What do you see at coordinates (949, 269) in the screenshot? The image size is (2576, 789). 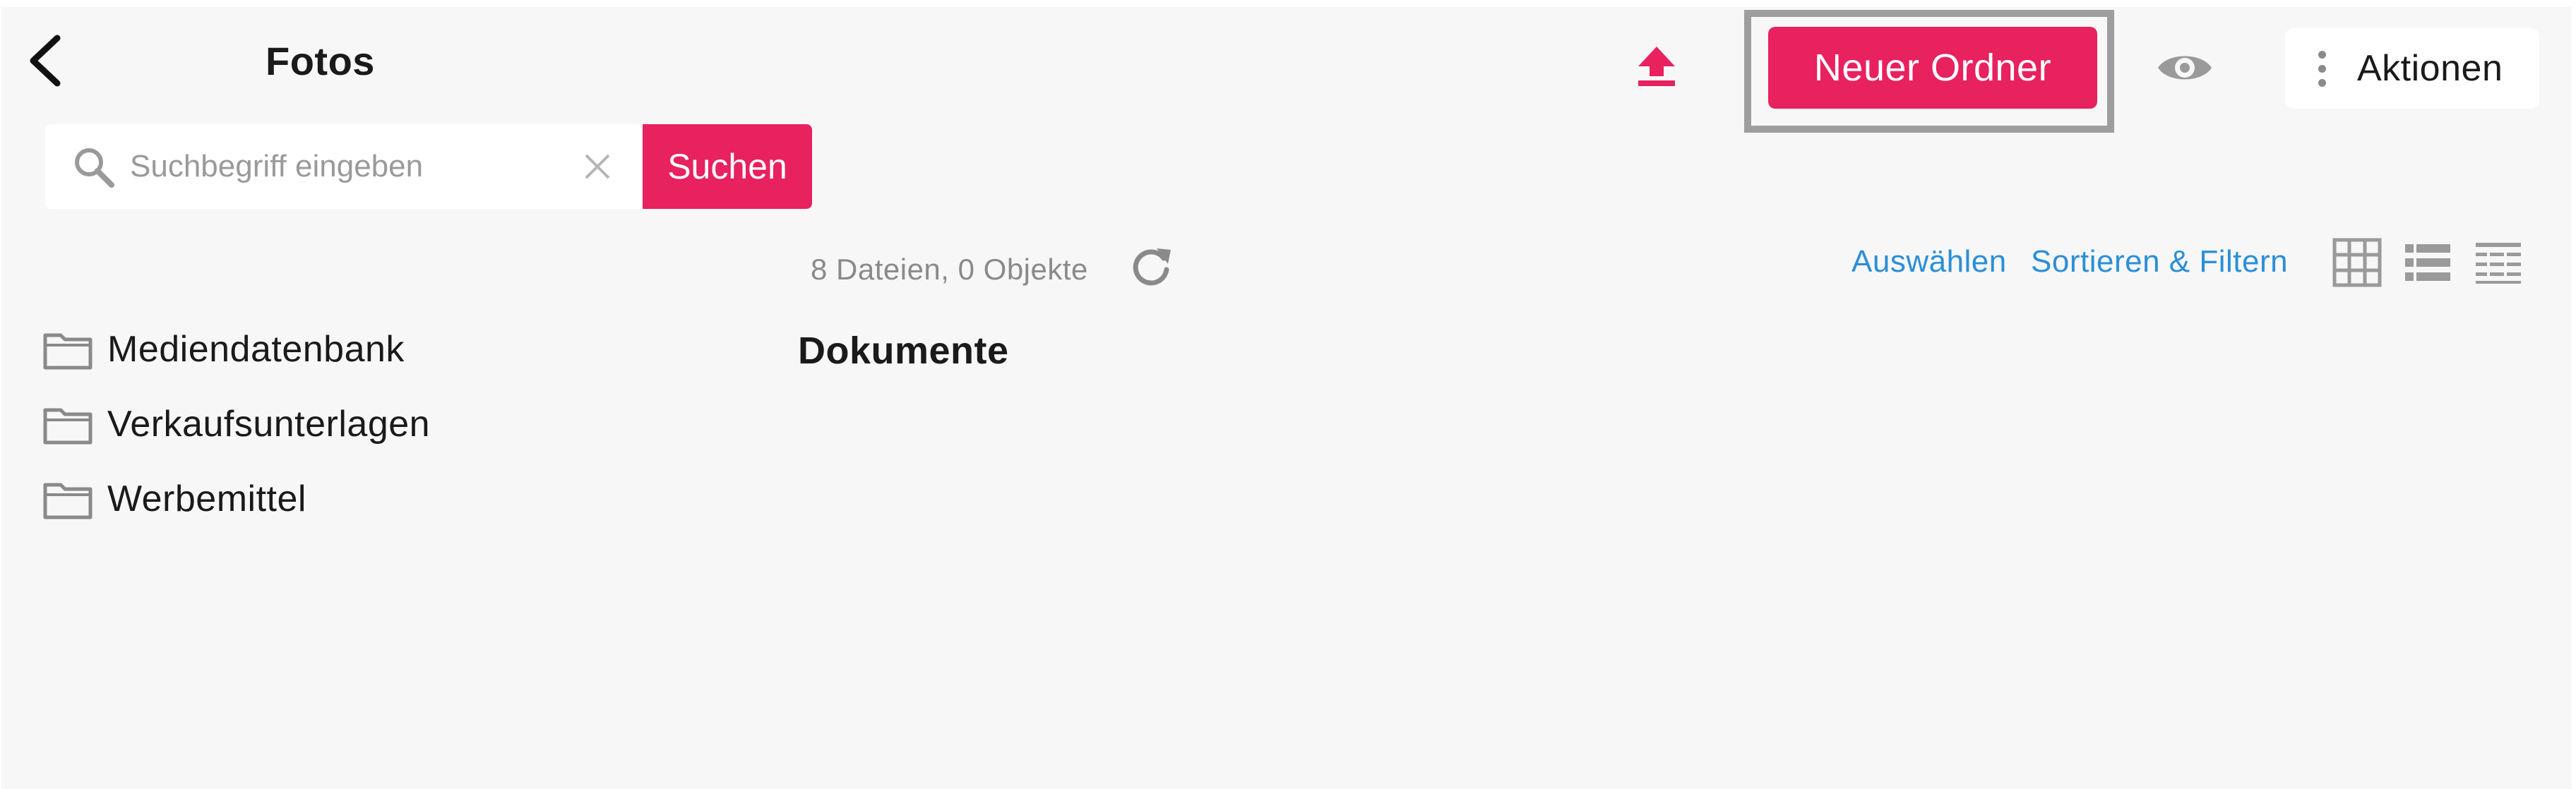 I see `file-count: 8 Dateien, 0 Objekte` at bounding box center [949, 269].